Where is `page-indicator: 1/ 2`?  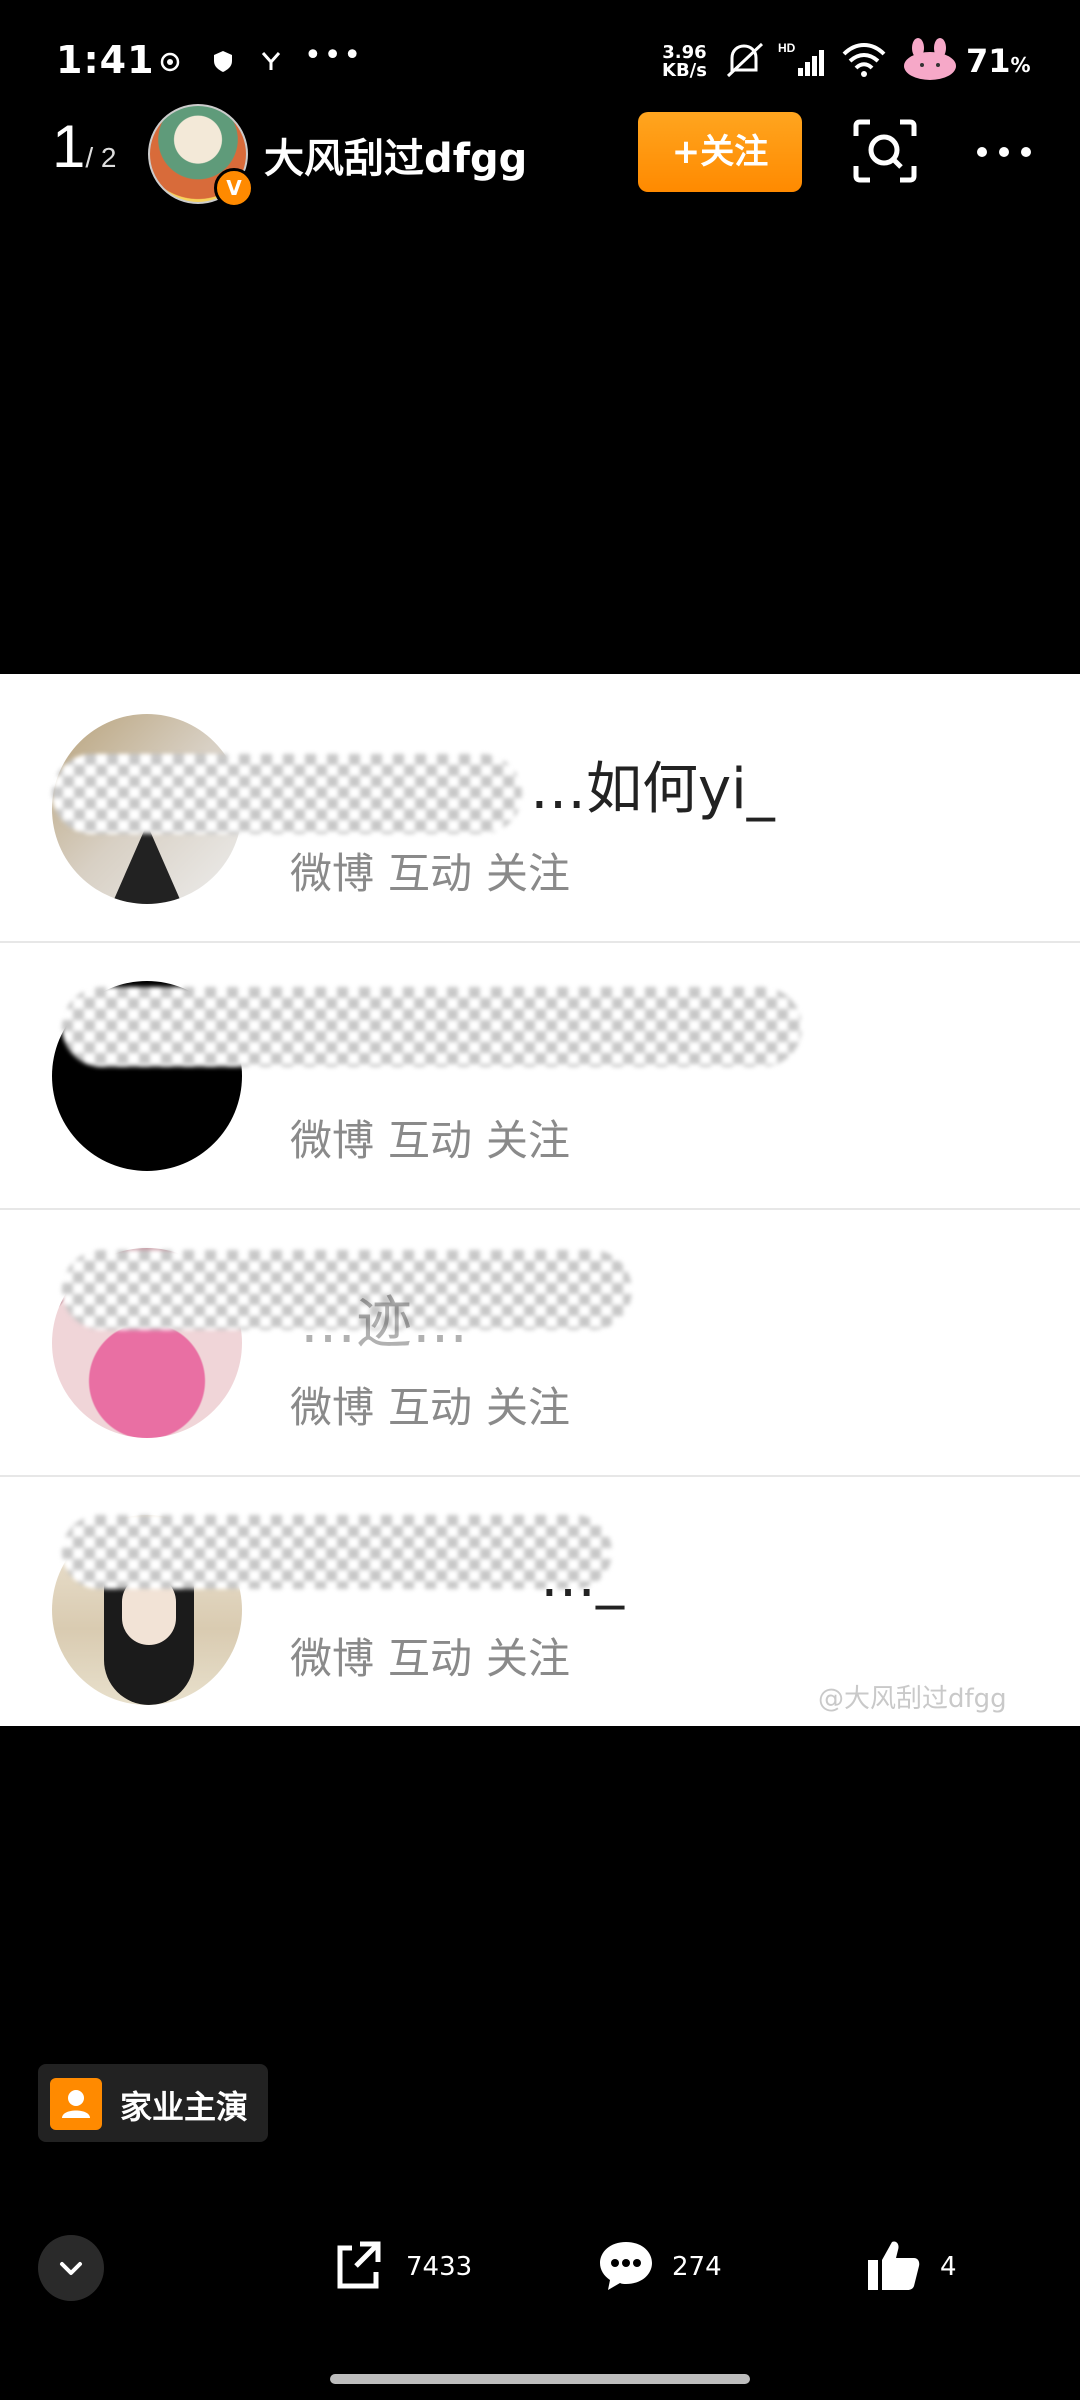 page-indicator: 1/ 2 is located at coordinates (84, 146).